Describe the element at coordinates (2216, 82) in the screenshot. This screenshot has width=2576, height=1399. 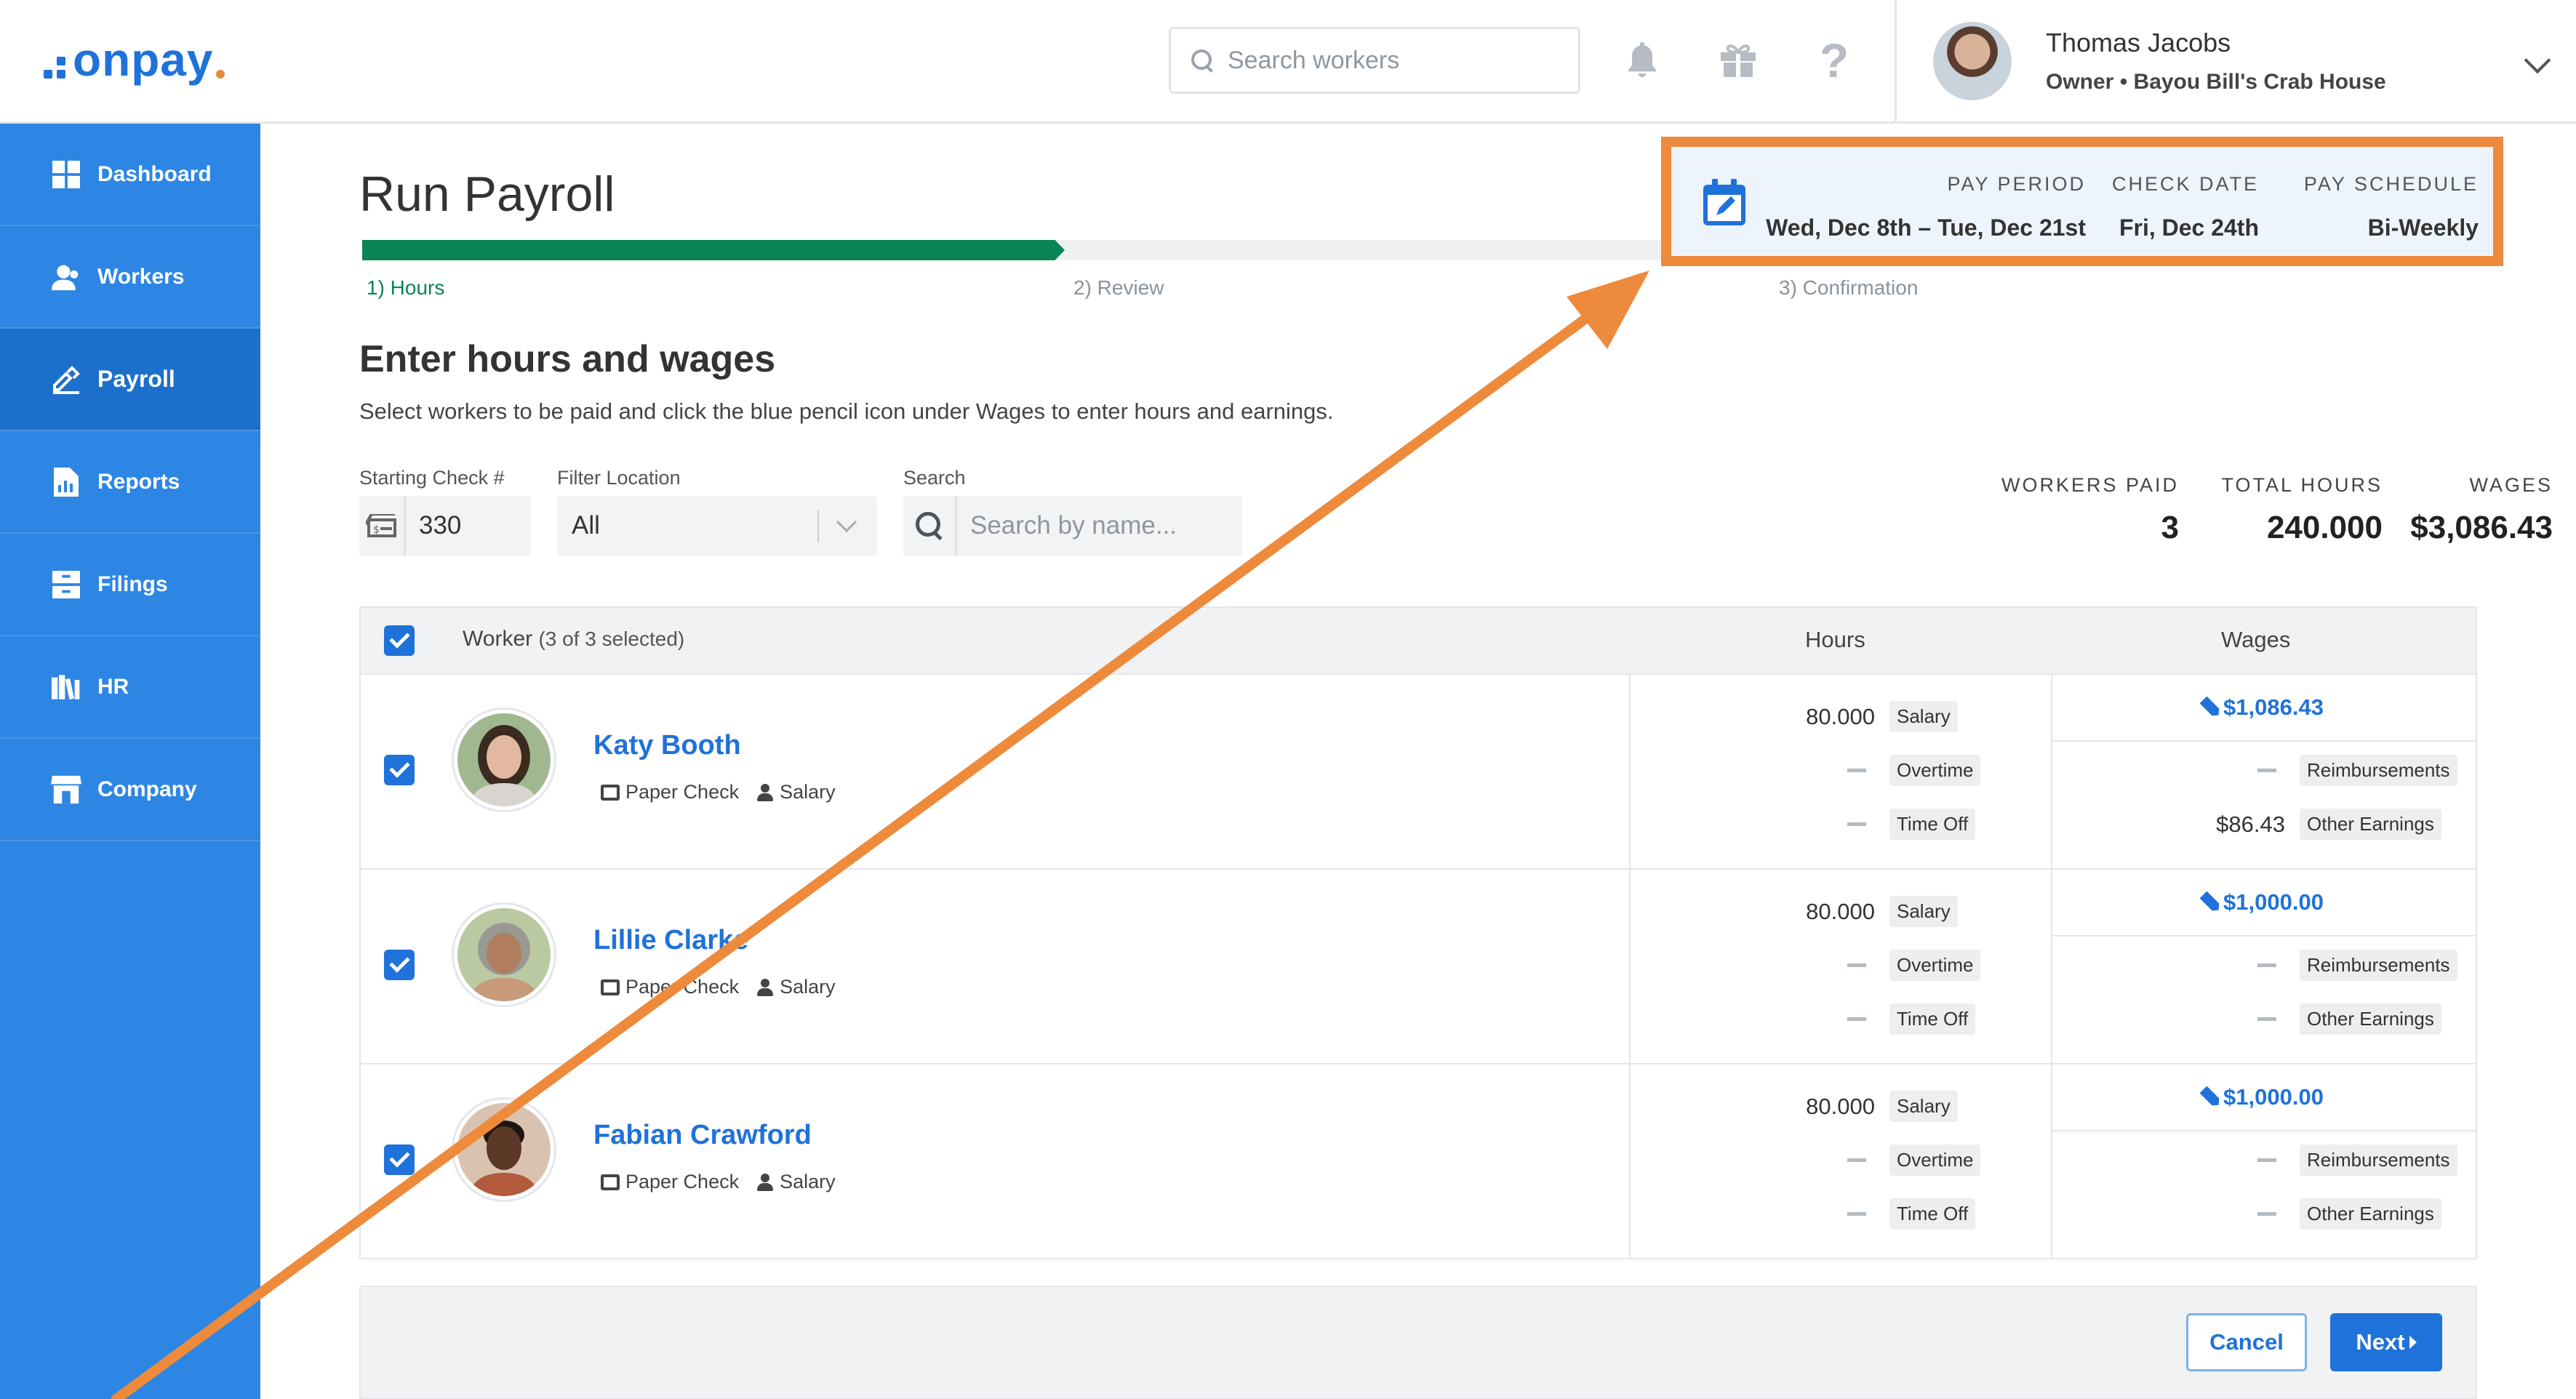
I see `user-role: Owner • Bayou Bill's Crab House` at that location.